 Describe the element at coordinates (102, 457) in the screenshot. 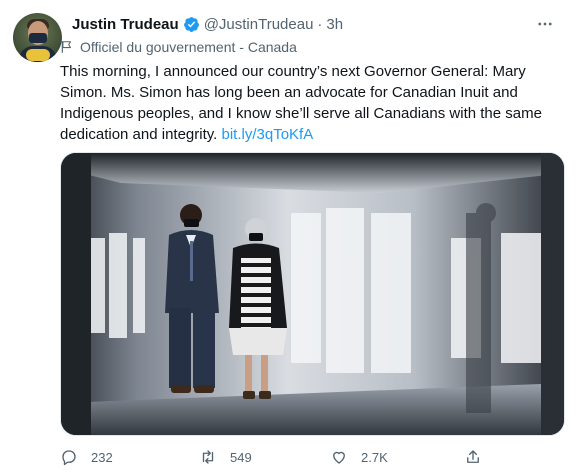

I see `reply-count: 232` at that location.